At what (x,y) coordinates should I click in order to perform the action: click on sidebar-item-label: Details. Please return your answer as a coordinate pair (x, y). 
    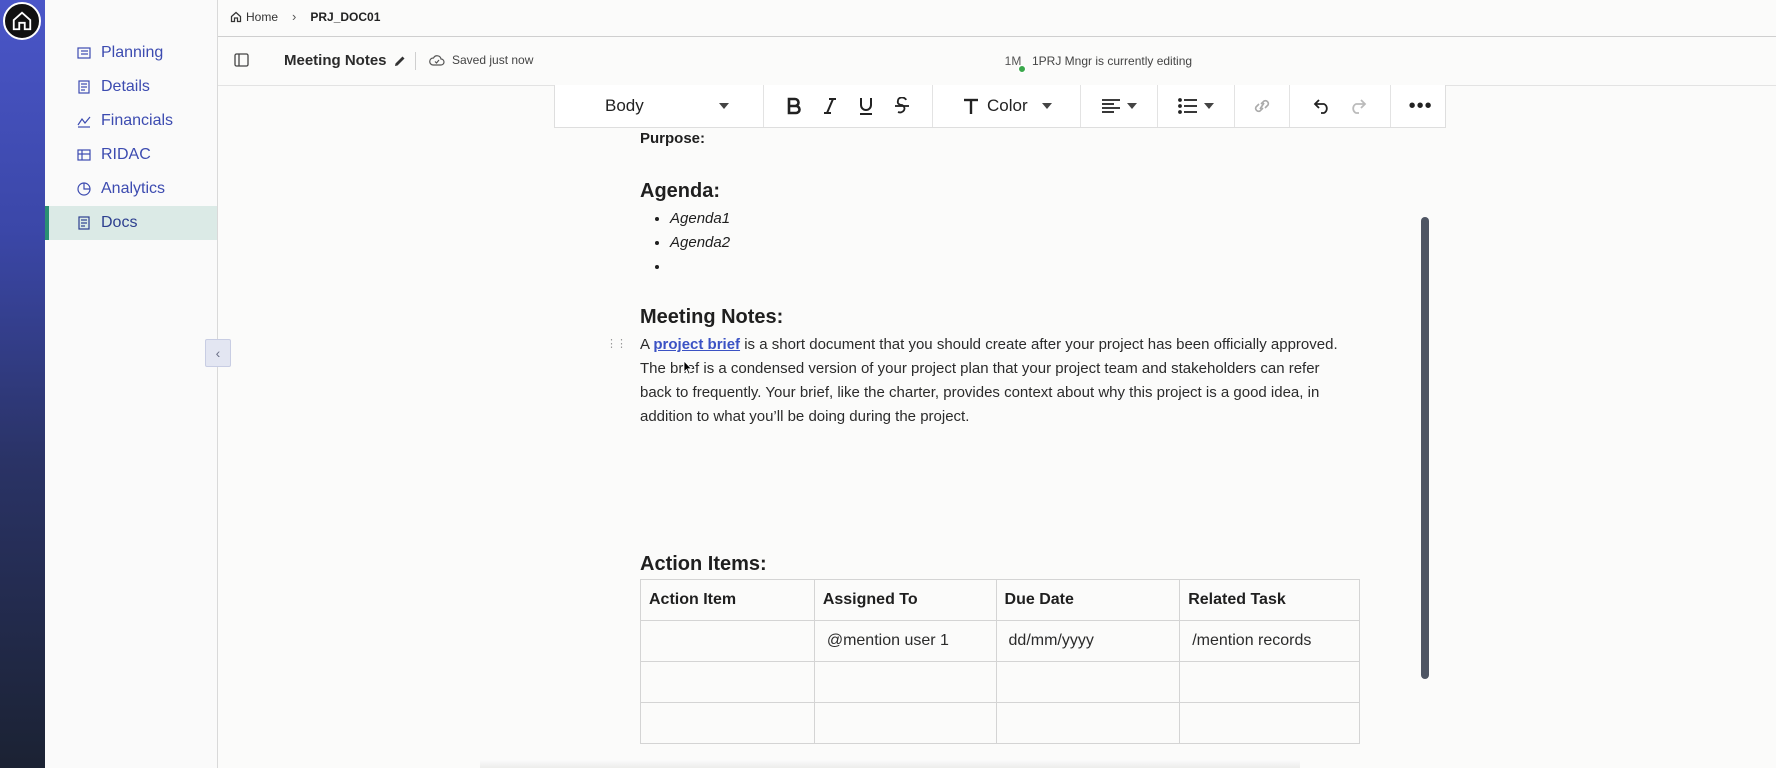
    Looking at the image, I should click on (125, 86).